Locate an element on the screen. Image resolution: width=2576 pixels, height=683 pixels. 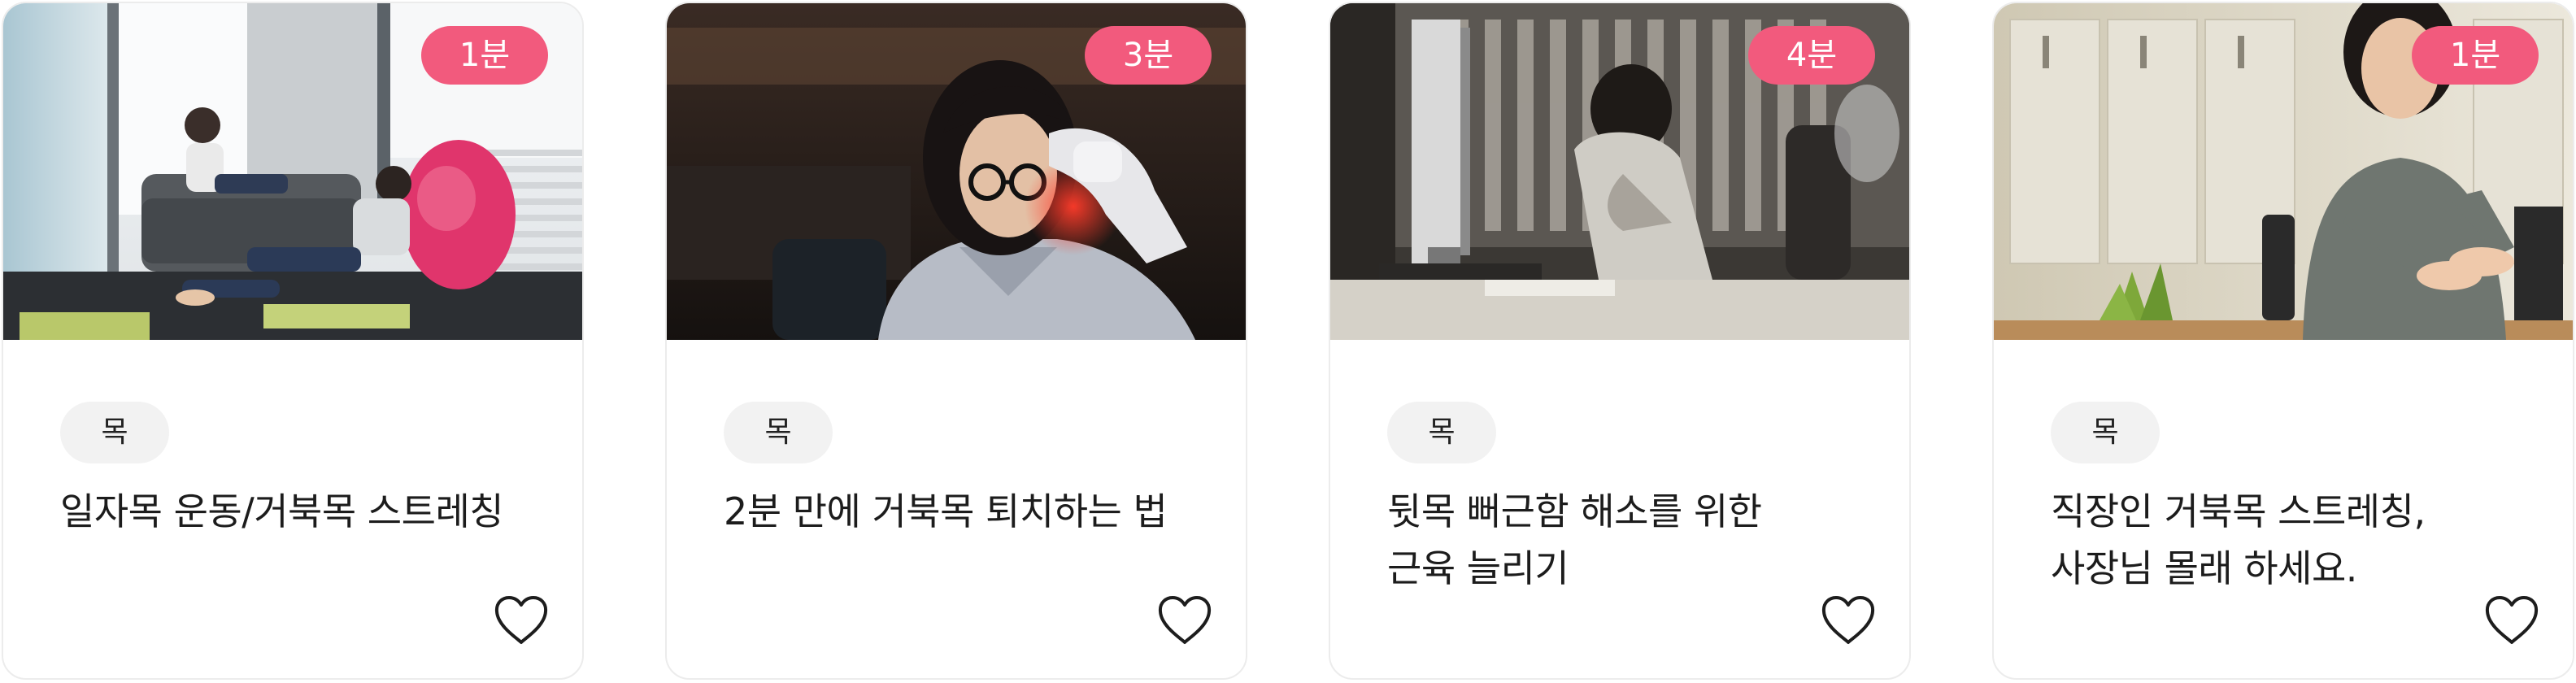
card-title: 직장인 거북목 스트레칭, 사장님 몰래 하세요. is located at coordinates (2239, 539).